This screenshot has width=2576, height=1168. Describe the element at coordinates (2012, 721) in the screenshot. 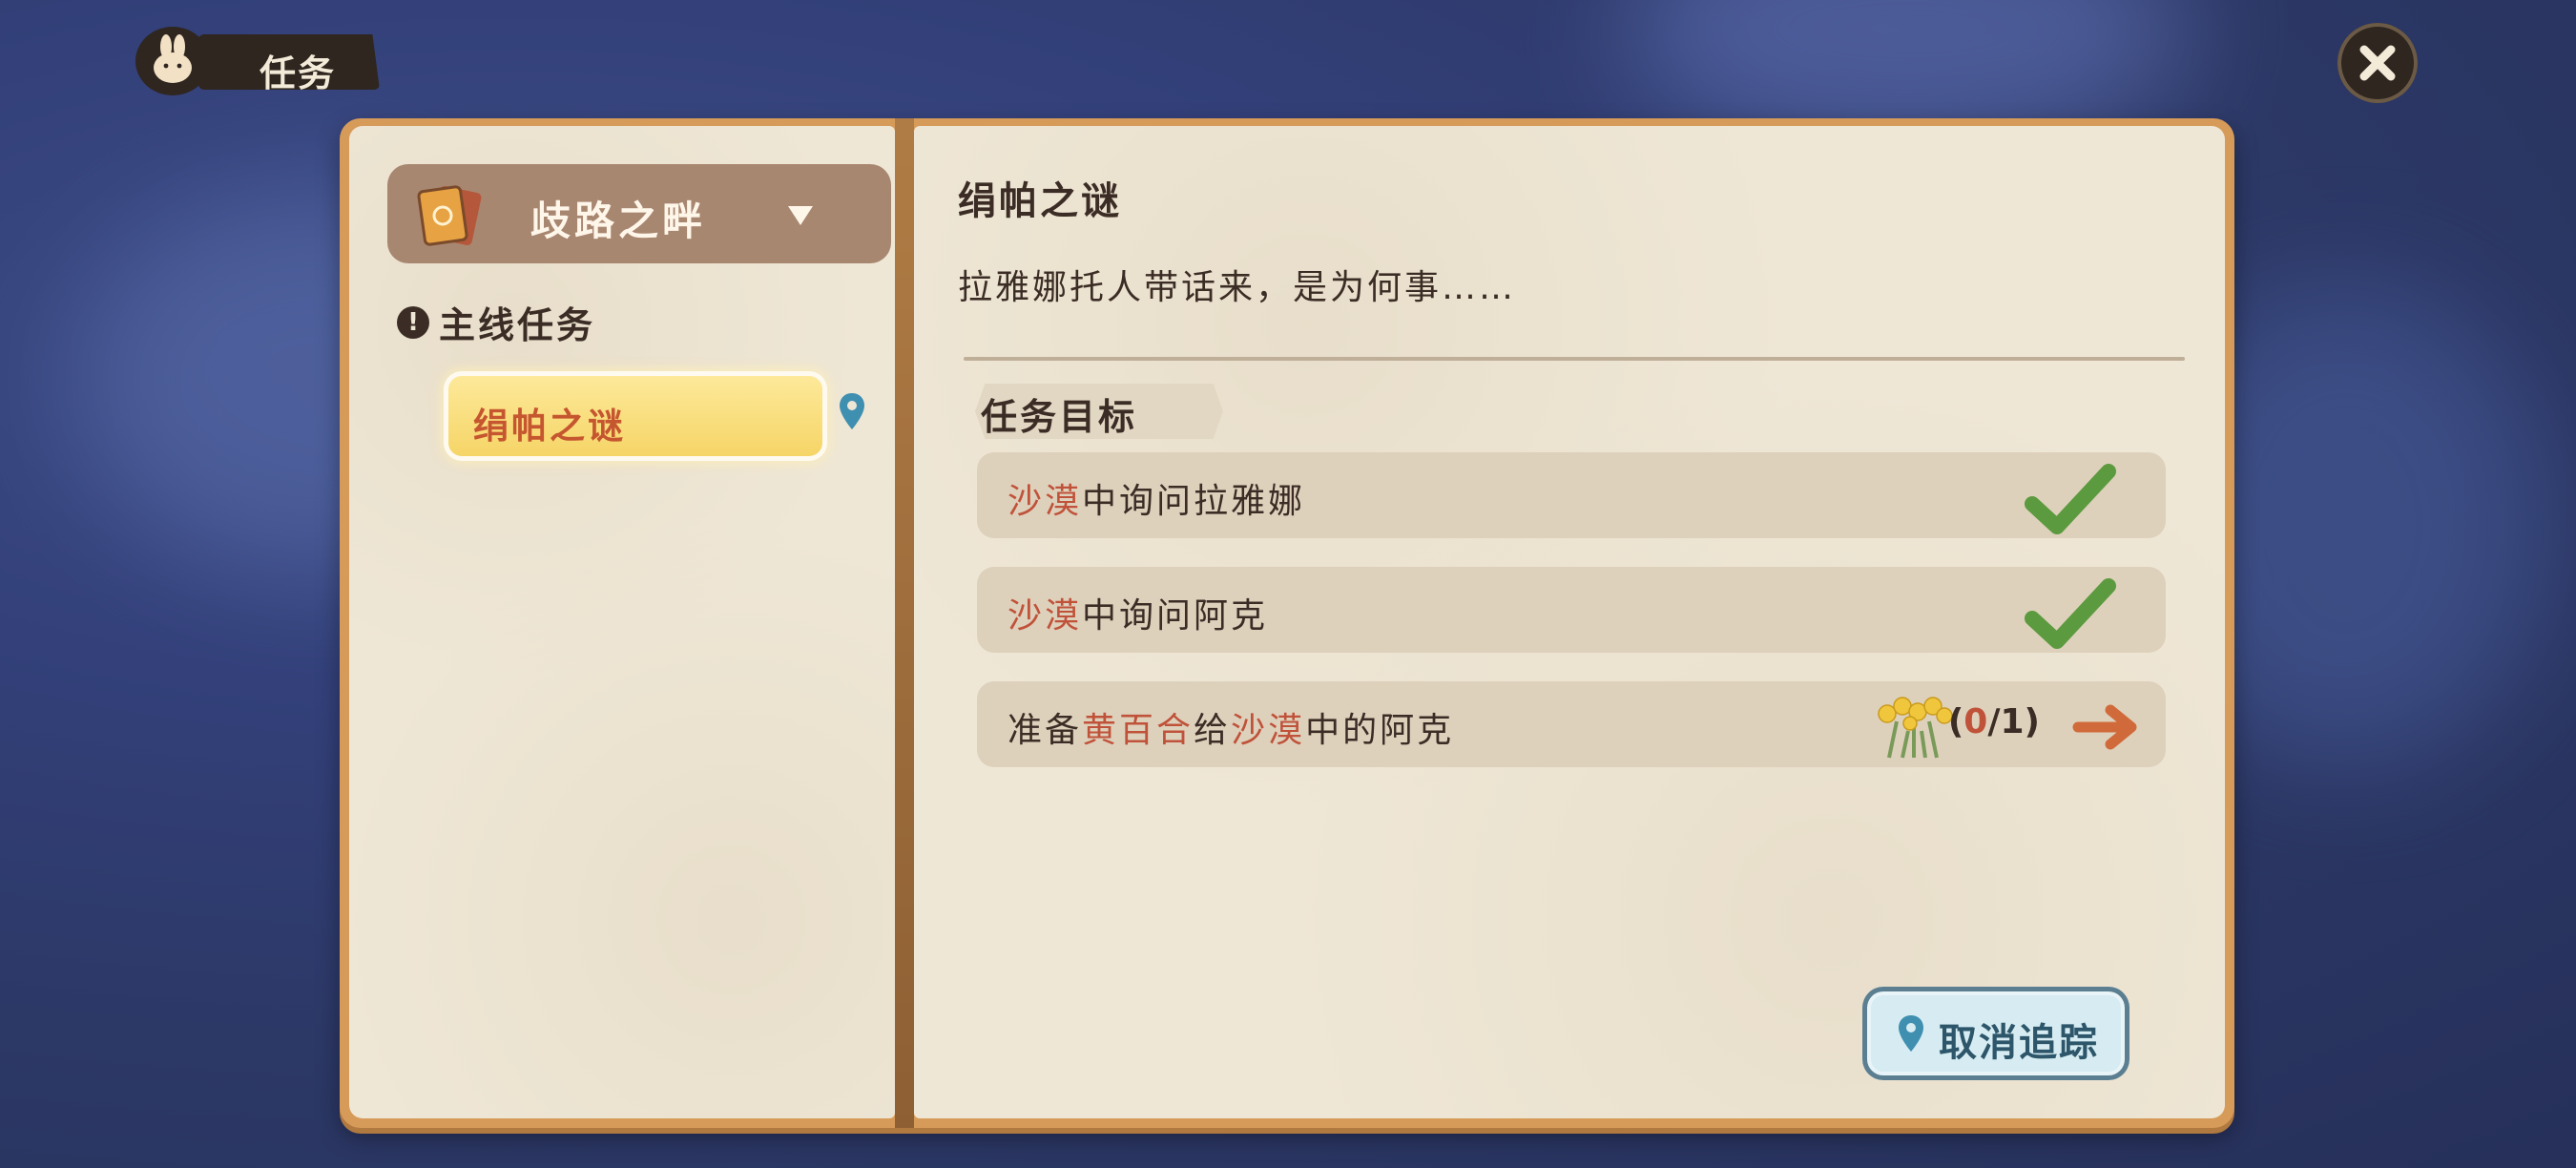

I see `count-total: 1` at that location.